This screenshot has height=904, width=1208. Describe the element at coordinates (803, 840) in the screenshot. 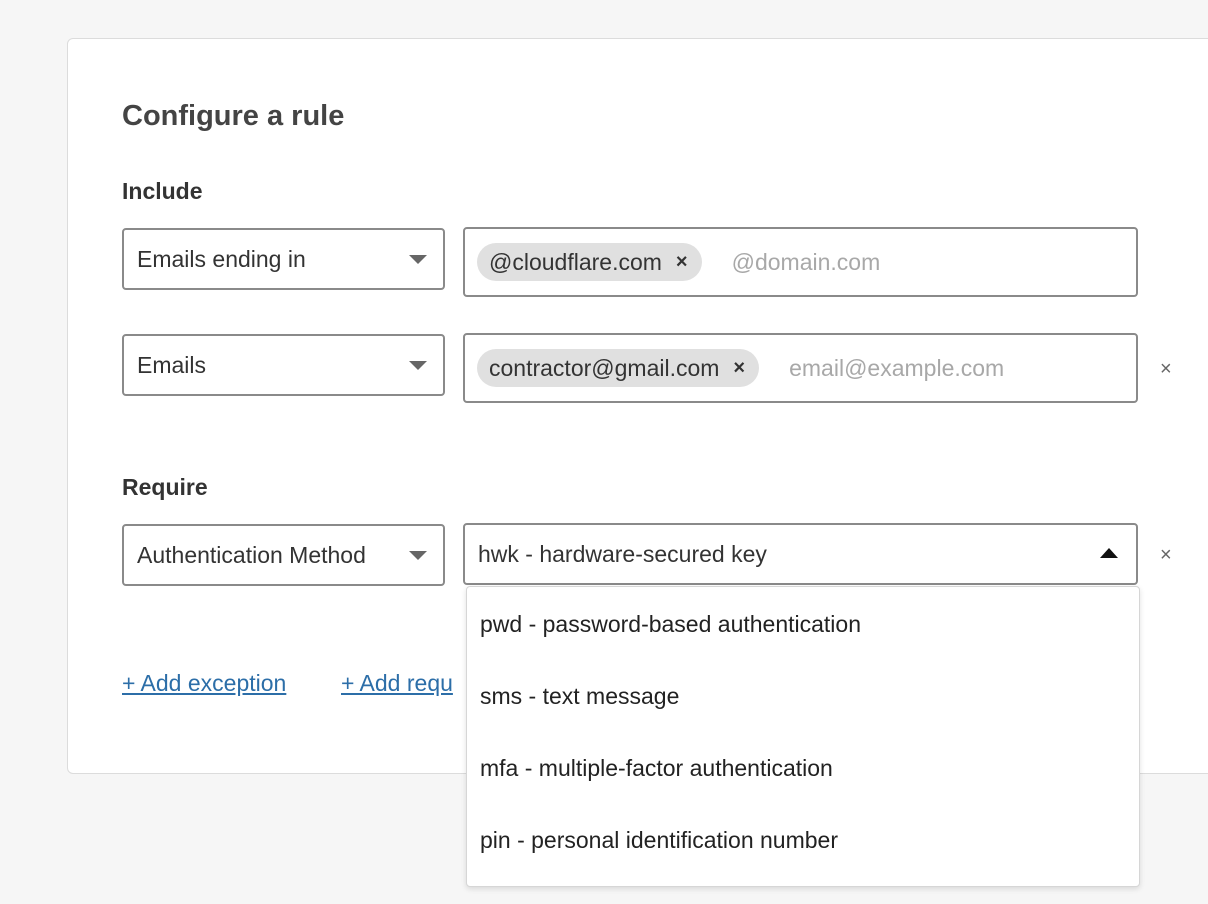

I see `dropdown-option-pin: pin - personal identification number` at that location.